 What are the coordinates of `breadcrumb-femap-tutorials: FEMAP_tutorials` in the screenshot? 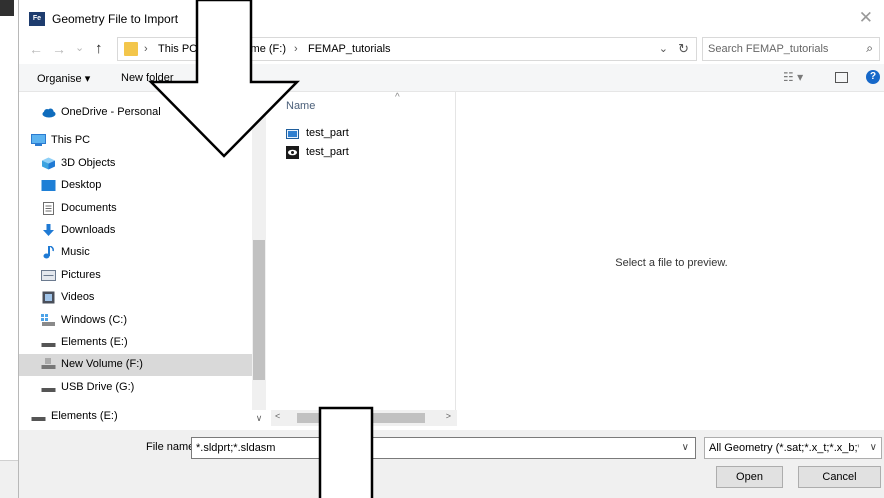 It's located at (349, 49).